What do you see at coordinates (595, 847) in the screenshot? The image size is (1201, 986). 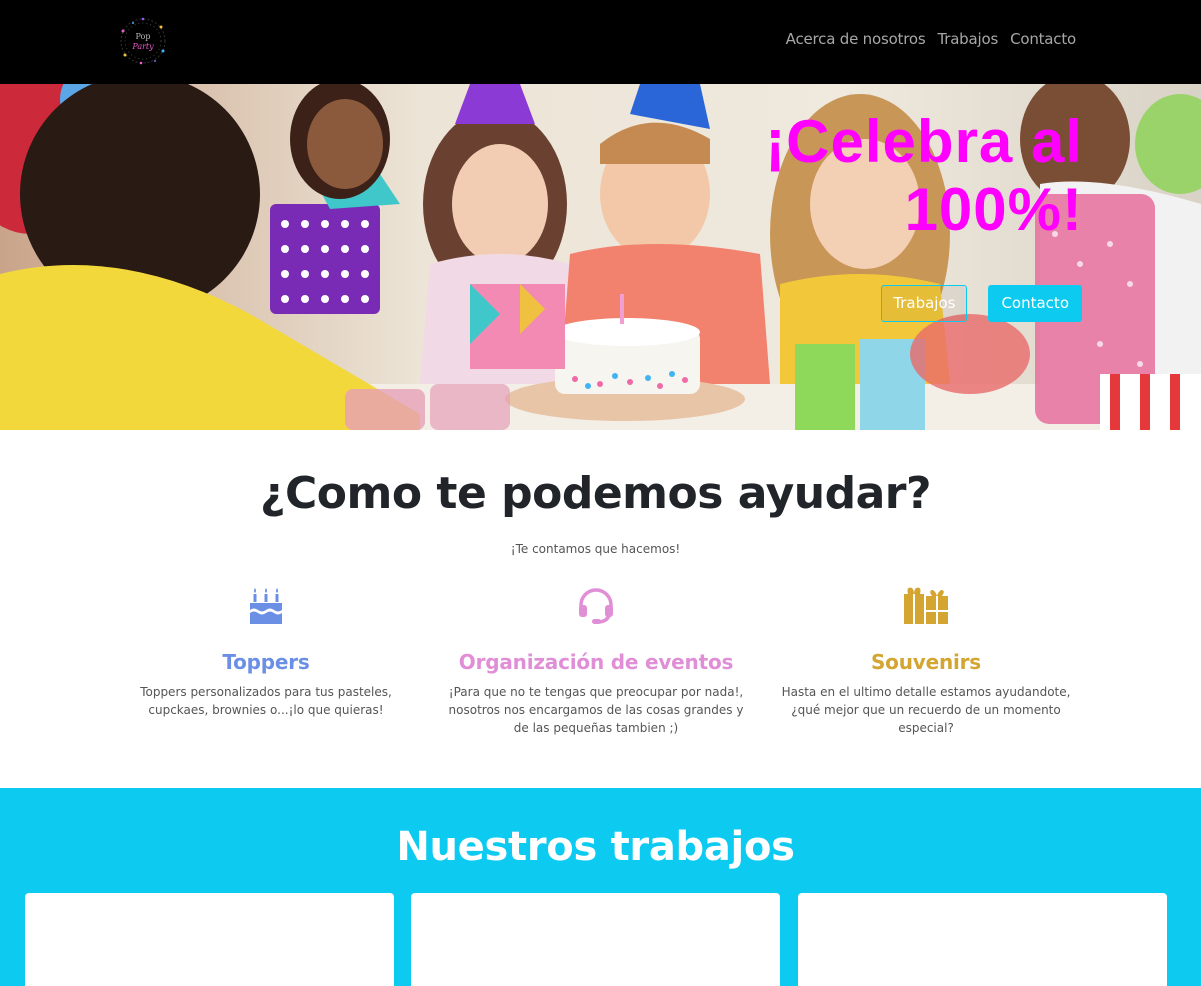 I see `works-section-title: Nuestros trabajos` at bounding box center [595, 847].